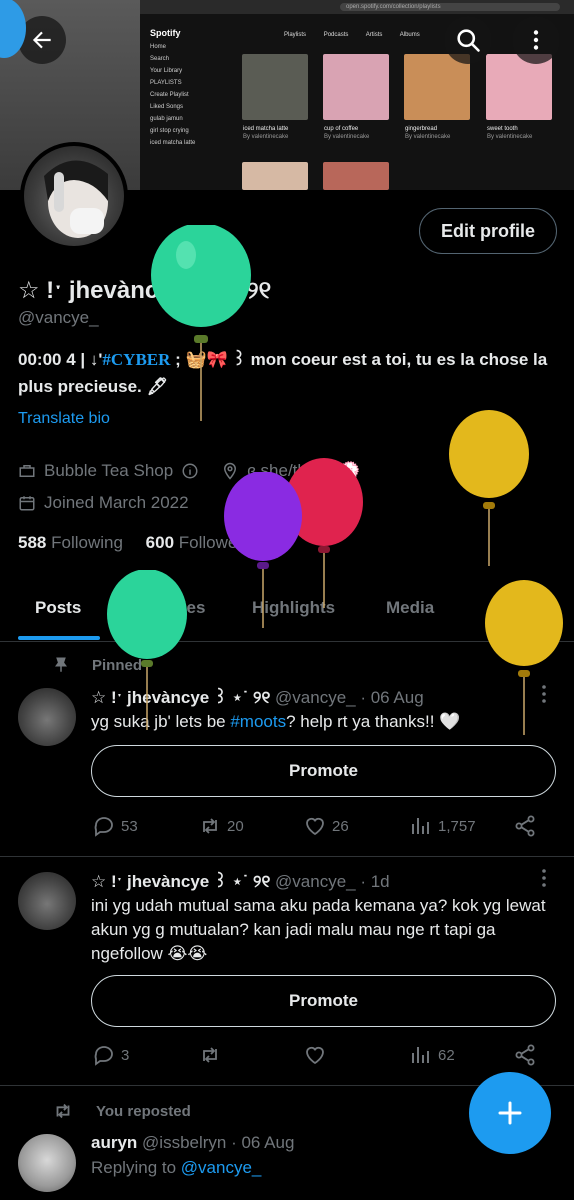 This screenshot has height=1200, width=574. Describe the element at coordinates (145, 290) in the screenshot. I see `profile-display-name: ☆ !ˑ jhevàncye ꒱ ⋆˙ ୨୧` at that location.